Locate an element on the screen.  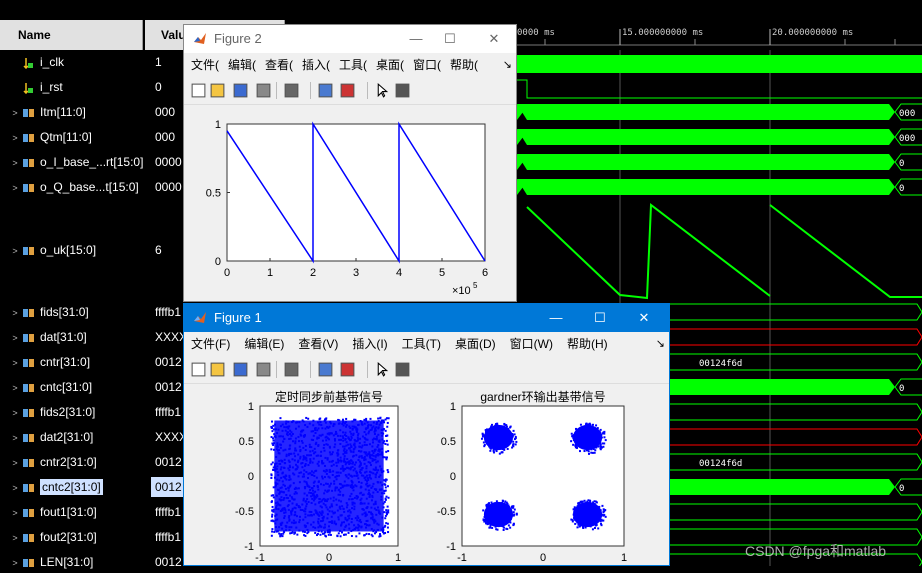
menu-view: 查看( is located at coordinates (279, 65).